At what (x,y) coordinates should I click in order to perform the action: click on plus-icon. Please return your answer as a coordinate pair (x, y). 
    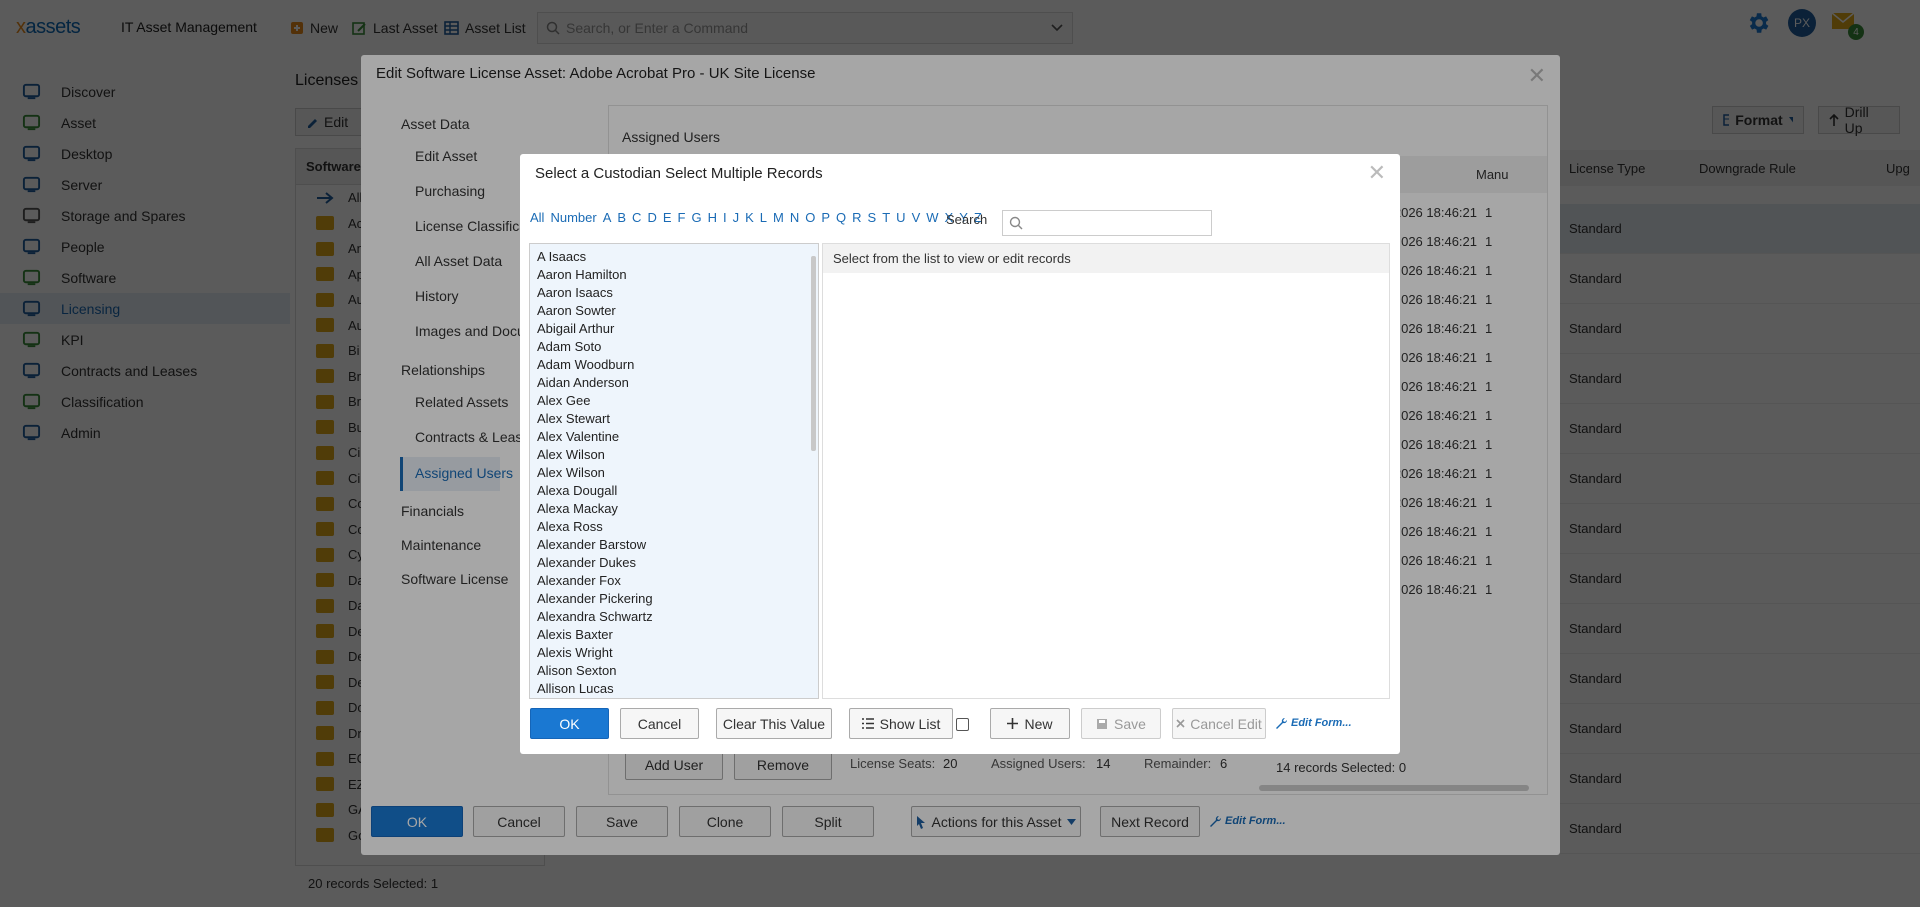
    Looking at the image, I should click on (1013, 723).